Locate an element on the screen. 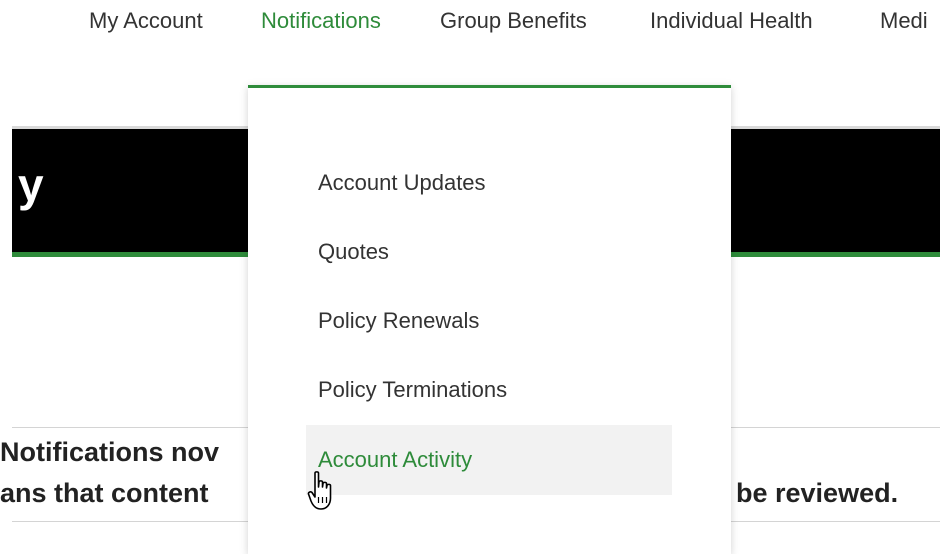 The width and height of the screenshot is (940, 554). menu-item-quotes: Quotes is located at coordinates (489, 252).